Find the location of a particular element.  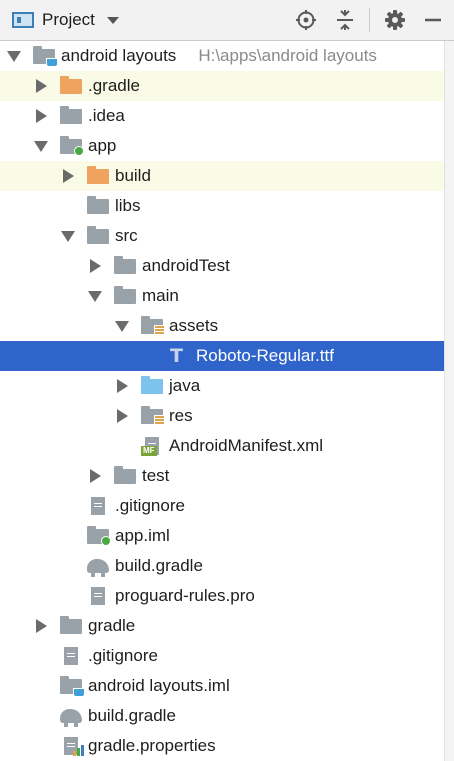

app-module-folder-icon is located at coordinates (72, 146).